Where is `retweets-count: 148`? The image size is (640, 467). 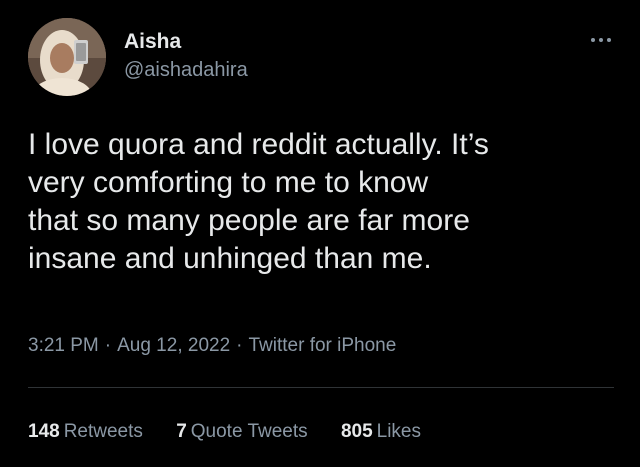 retweets-count: 148 is located at coordinates (44, 431).